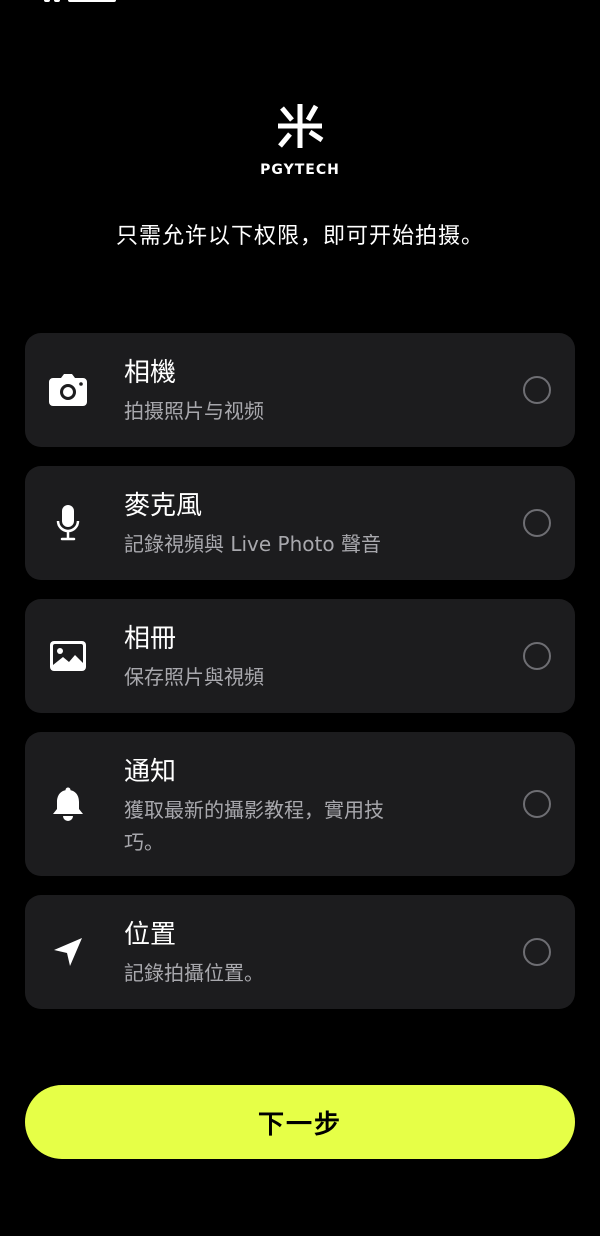 The image size is (600, 1236). Describe the element at coordinates (194, 411) in the screenshot. I see `permission-description: 拍摄照片与视频` at that location.